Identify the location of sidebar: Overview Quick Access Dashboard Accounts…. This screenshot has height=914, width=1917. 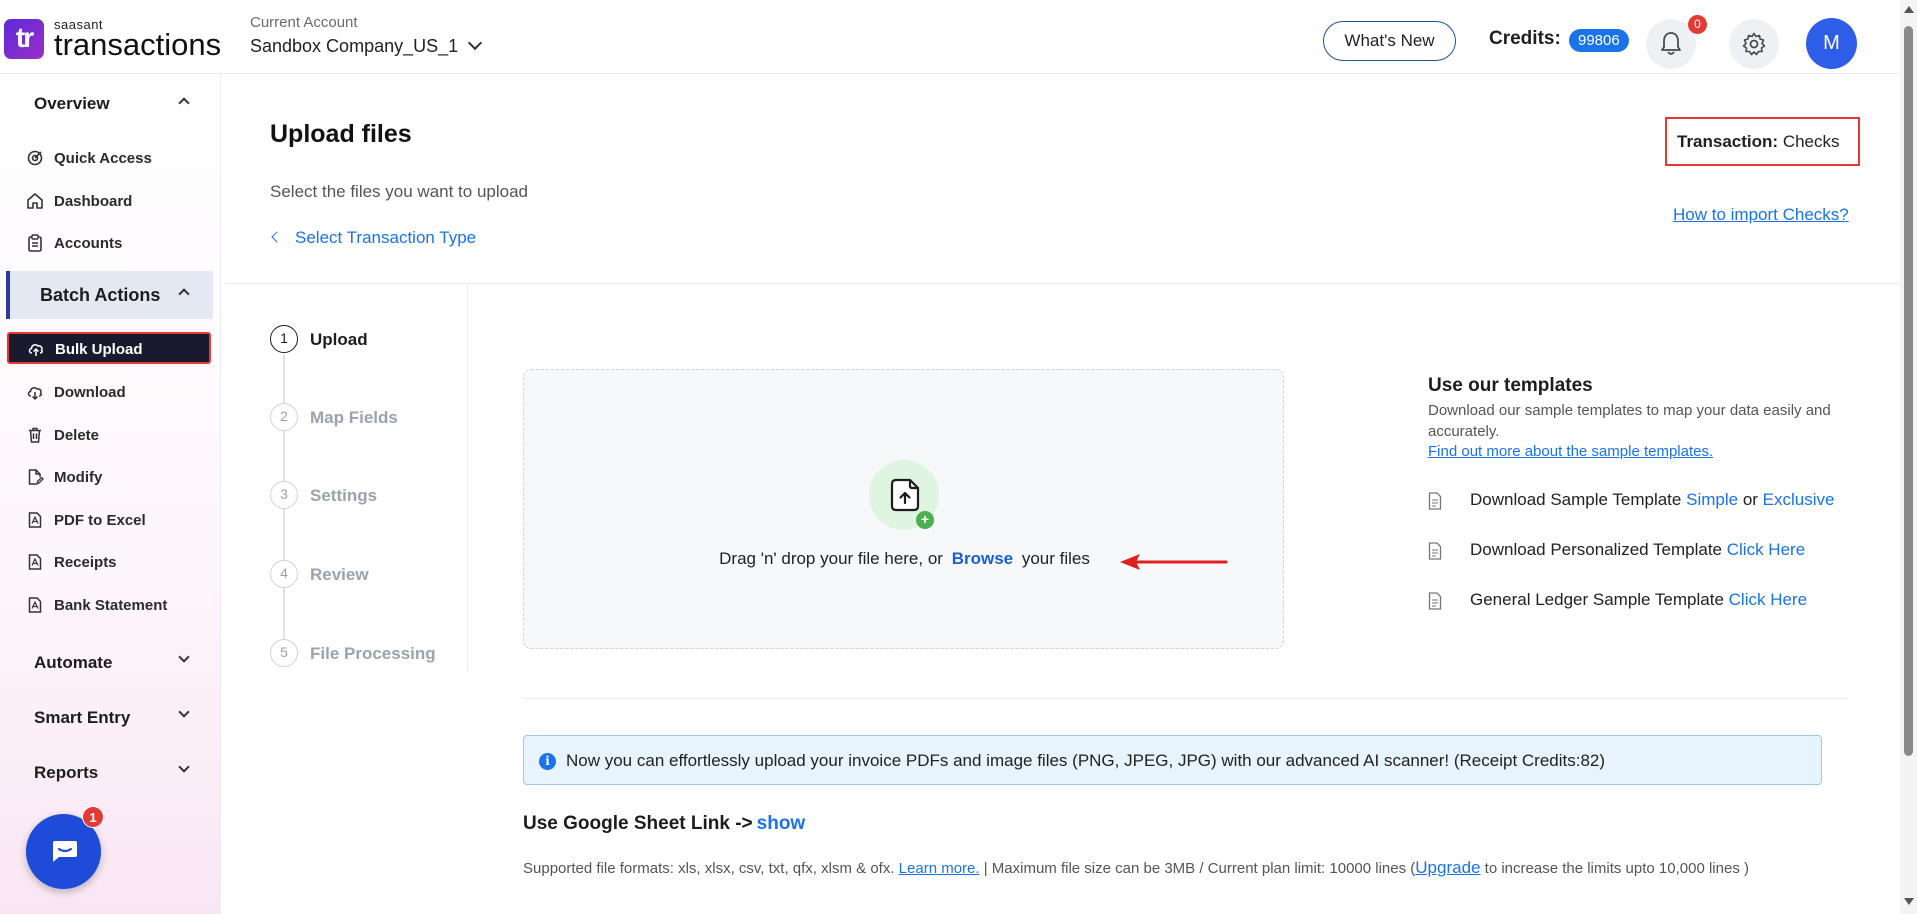
(110, 494).